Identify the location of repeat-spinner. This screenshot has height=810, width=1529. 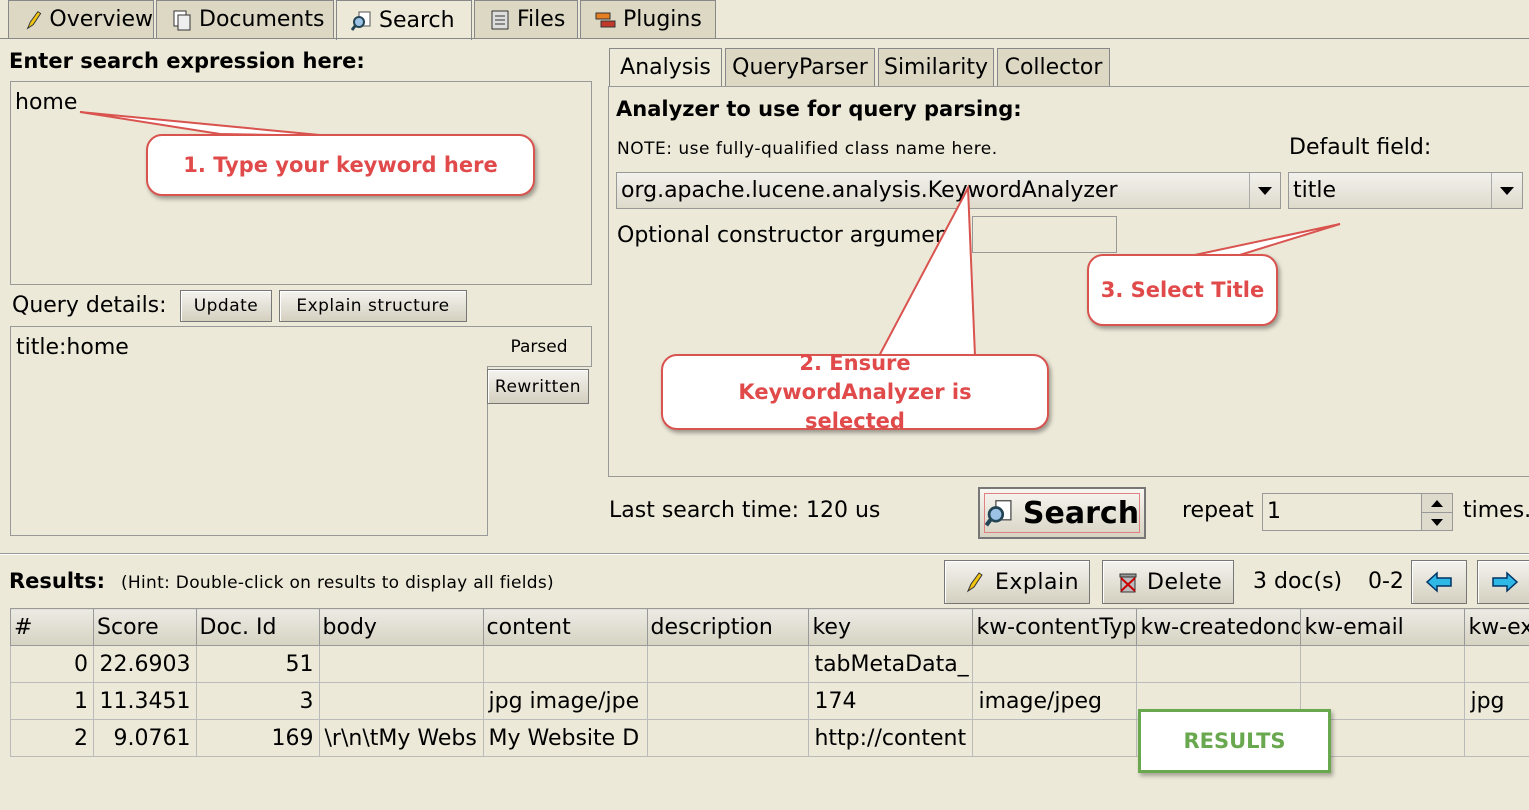
(1437, 512).